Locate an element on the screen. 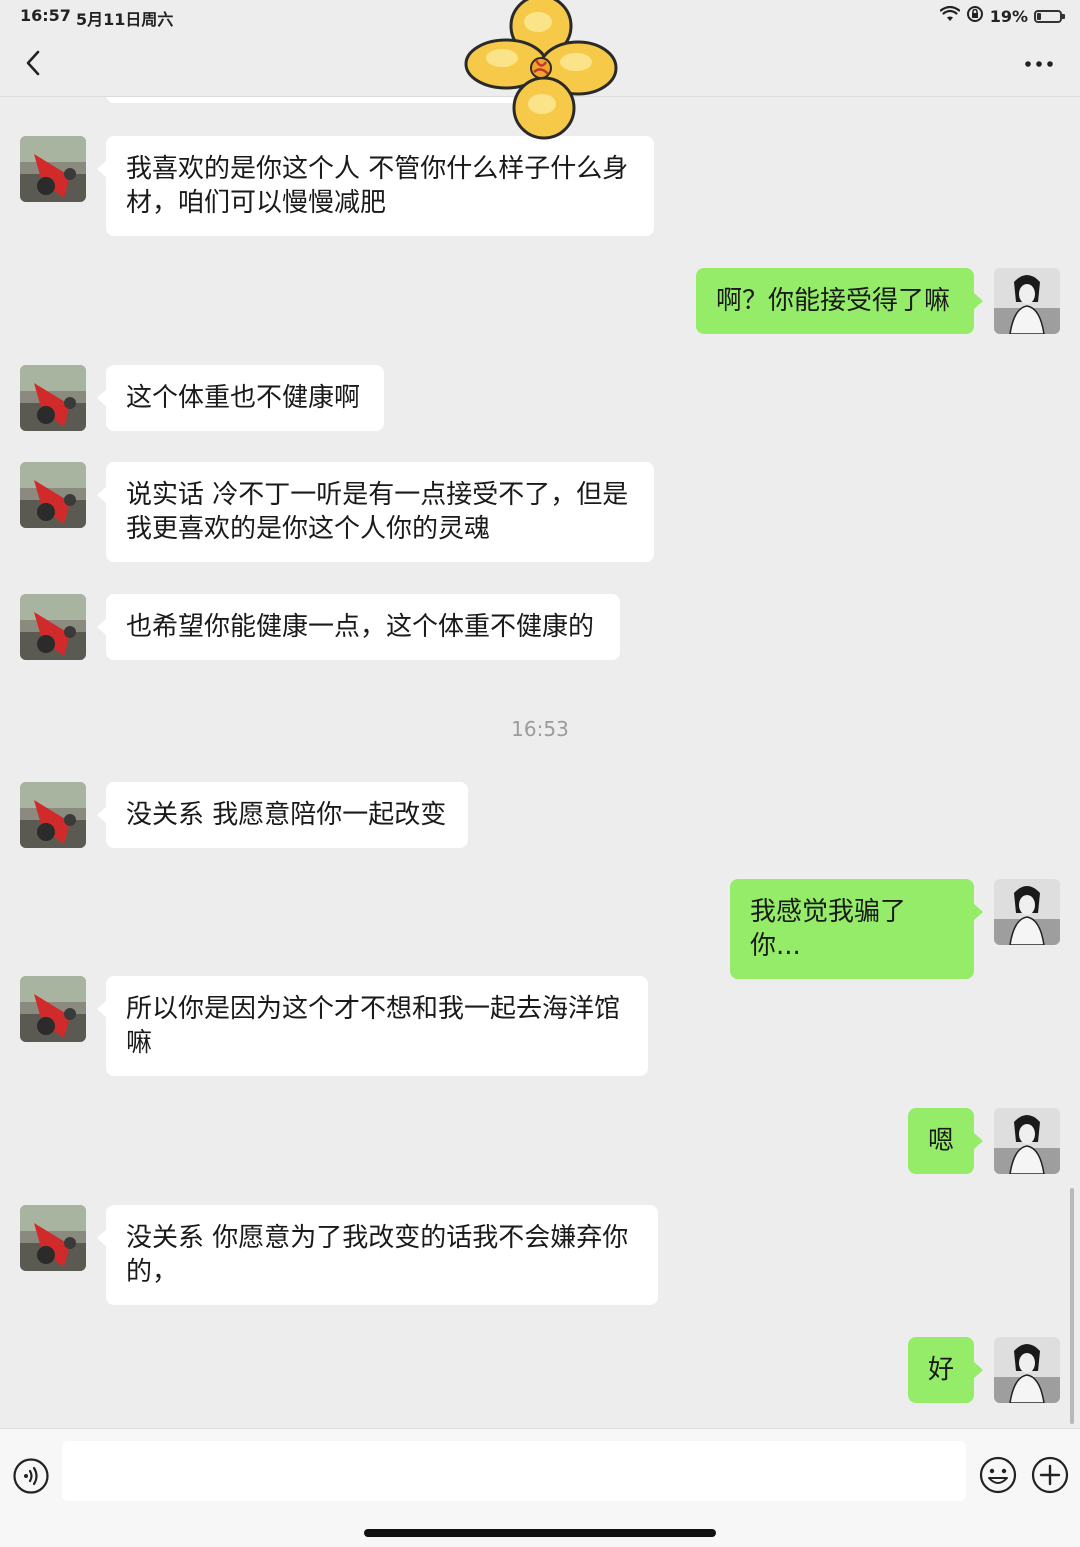  plus-button is located at coordinates (1050, 1475).